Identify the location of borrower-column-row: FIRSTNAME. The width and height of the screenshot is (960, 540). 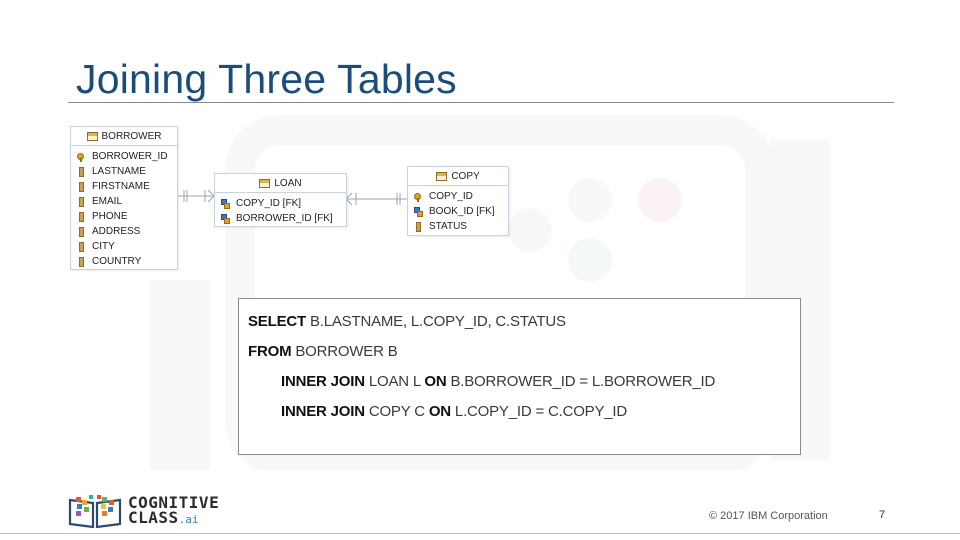
(124, 186).